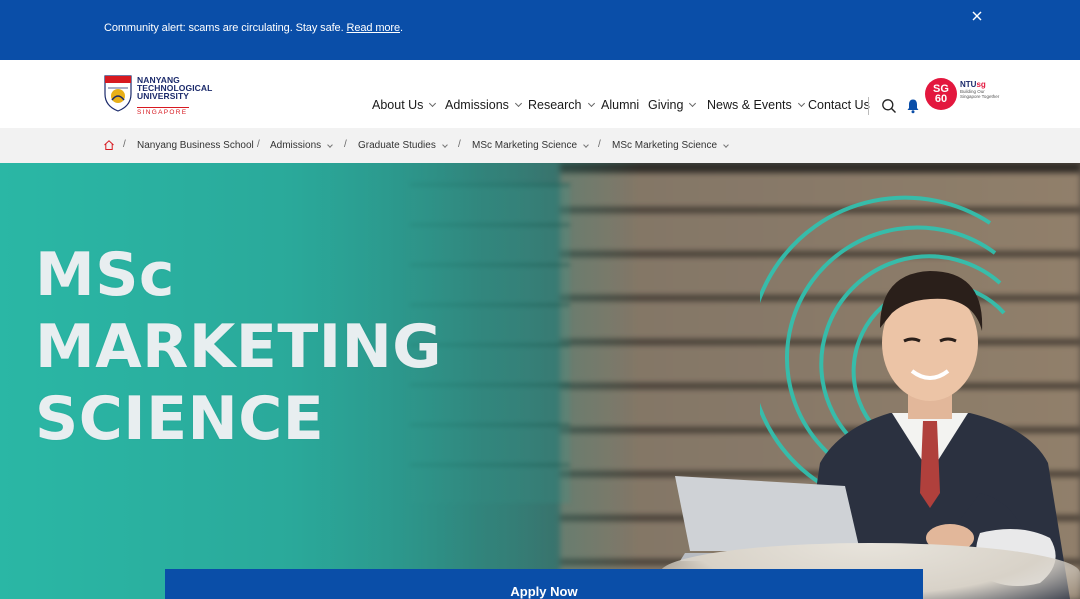  Describe the element at coordinates (941, 99) in the screenshot. I see `sg60-bottom: 60` at that location.